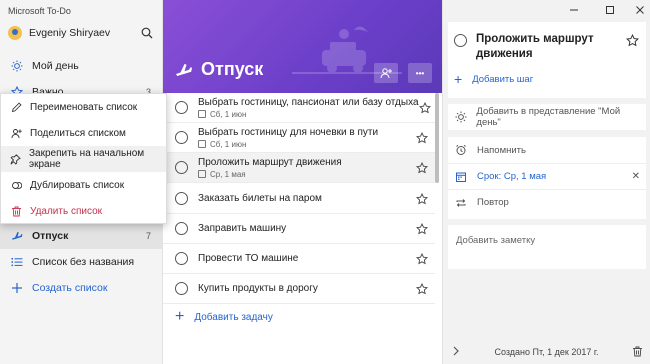  Describe the element at coordinates (640, 10) in the screenshot. I see `close-icon` at that location.